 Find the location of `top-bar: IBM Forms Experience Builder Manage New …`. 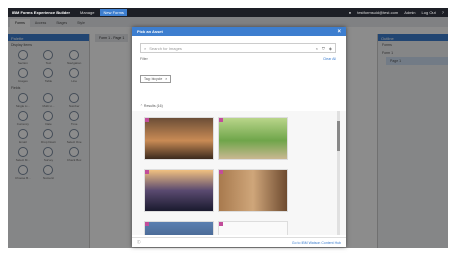

top-bar: IBM Forms Experience Builder Manage New … is located at coordinates (228, 12).